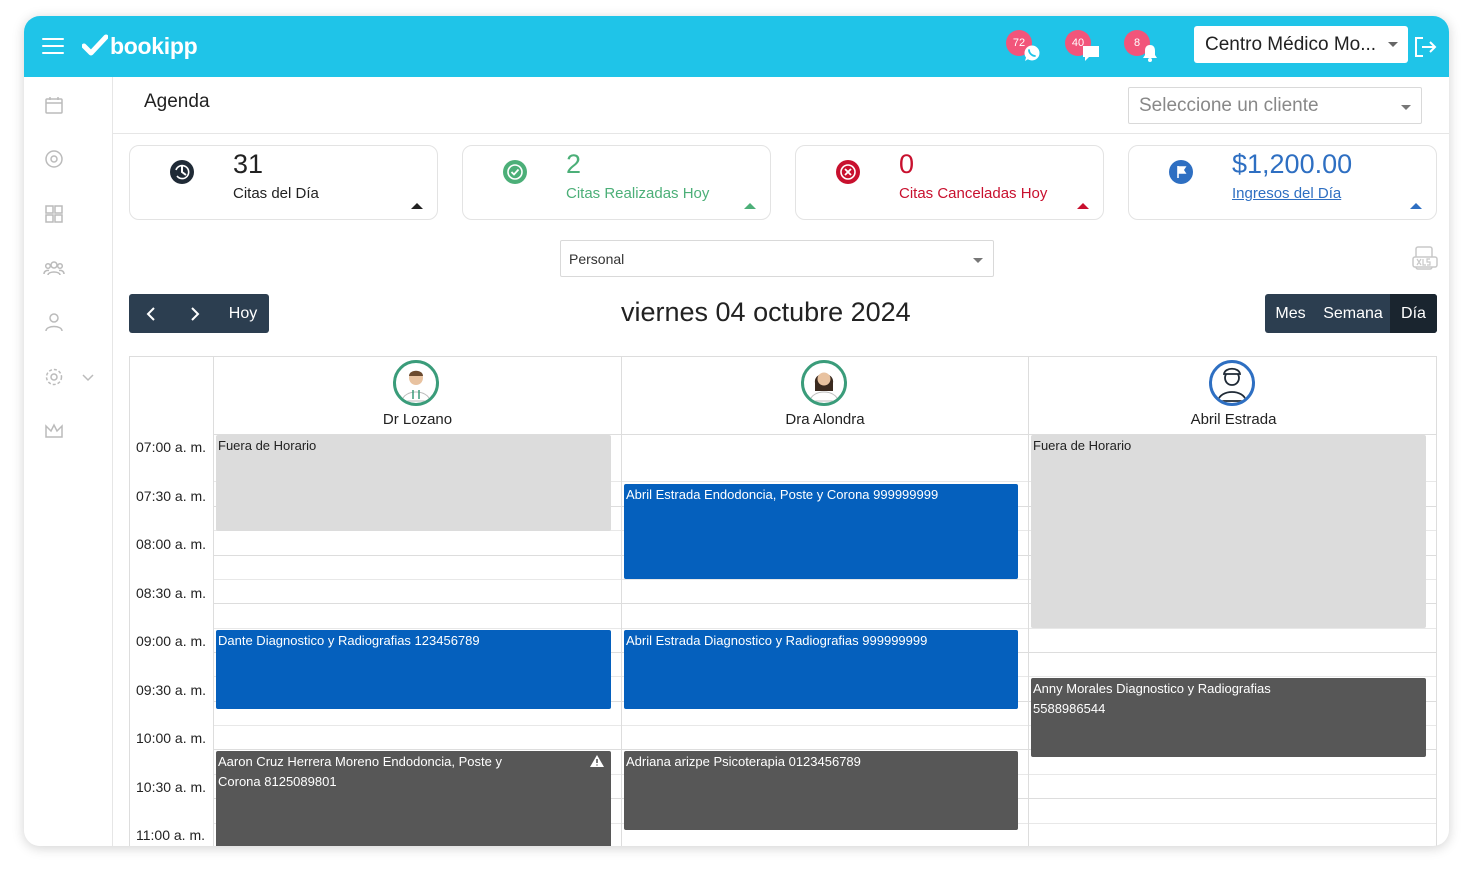 The image size is (1474, 876). I want to click on client-select-placeholder: Seleccione un cliente, so click(1229, 105).